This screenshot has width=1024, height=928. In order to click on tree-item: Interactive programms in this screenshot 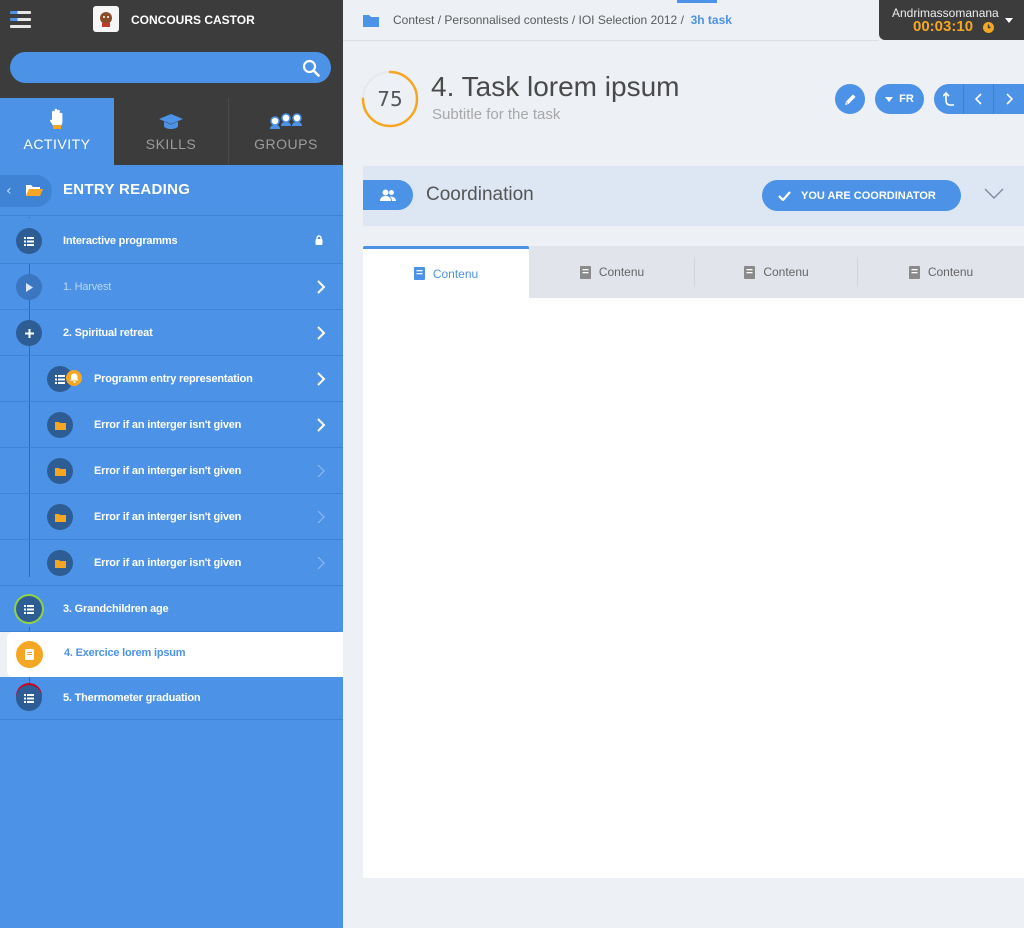, I will do `click(171, 241)`.